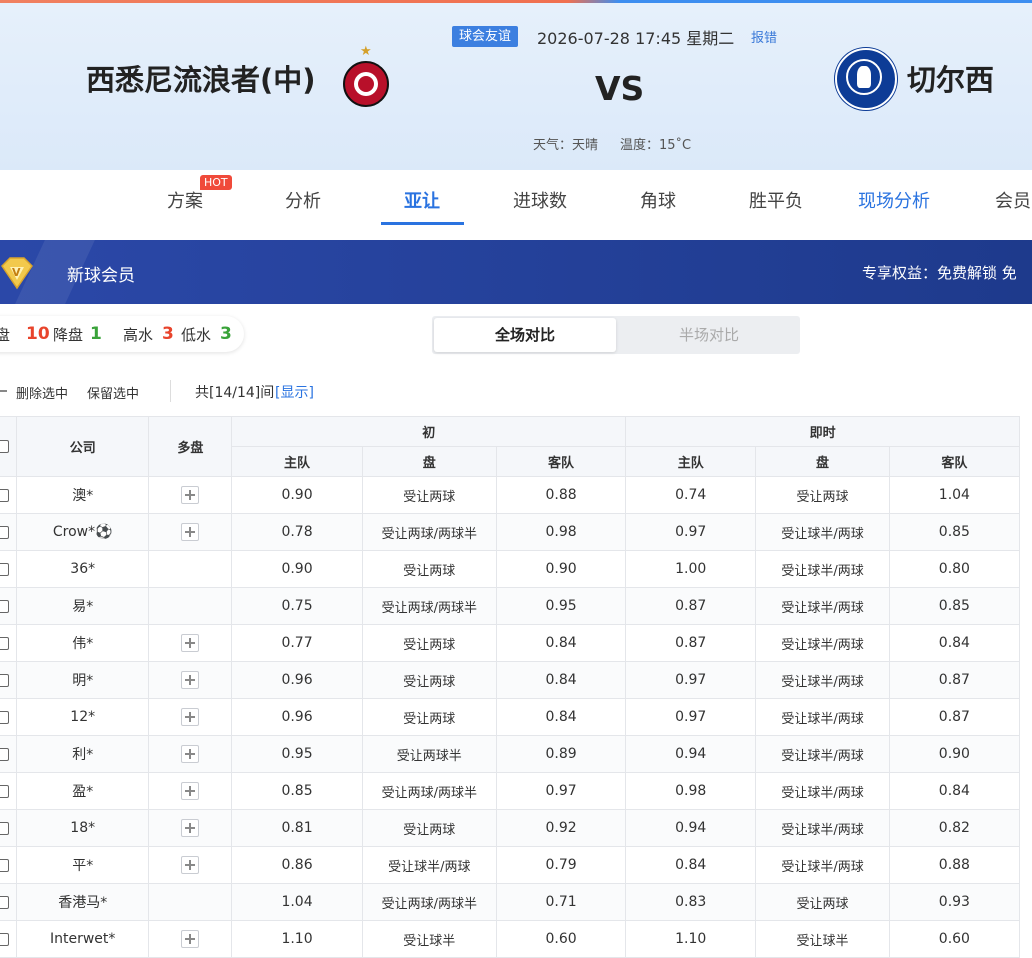 The width and height of the screenshot is (1032, 958). What do you see at coordinates (764, 36) in the screenshot?
I see `report-error-link: 报错` at bounding box center [764, 36].